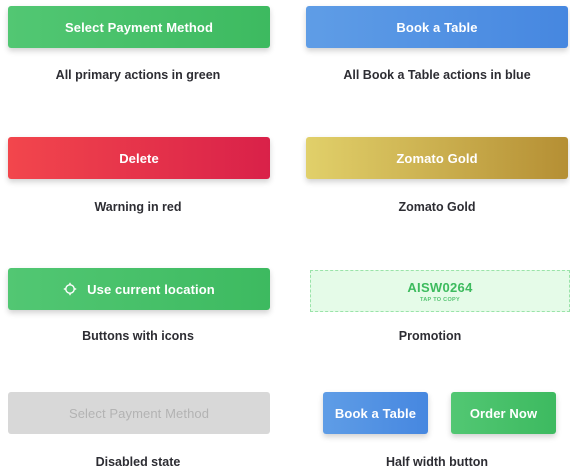 The image size is (570, 474). What do you see at coordinates (437, 27) in the screenshot?
I see `book-a-table-button: Book a Table` at bounding box center [437, 27].